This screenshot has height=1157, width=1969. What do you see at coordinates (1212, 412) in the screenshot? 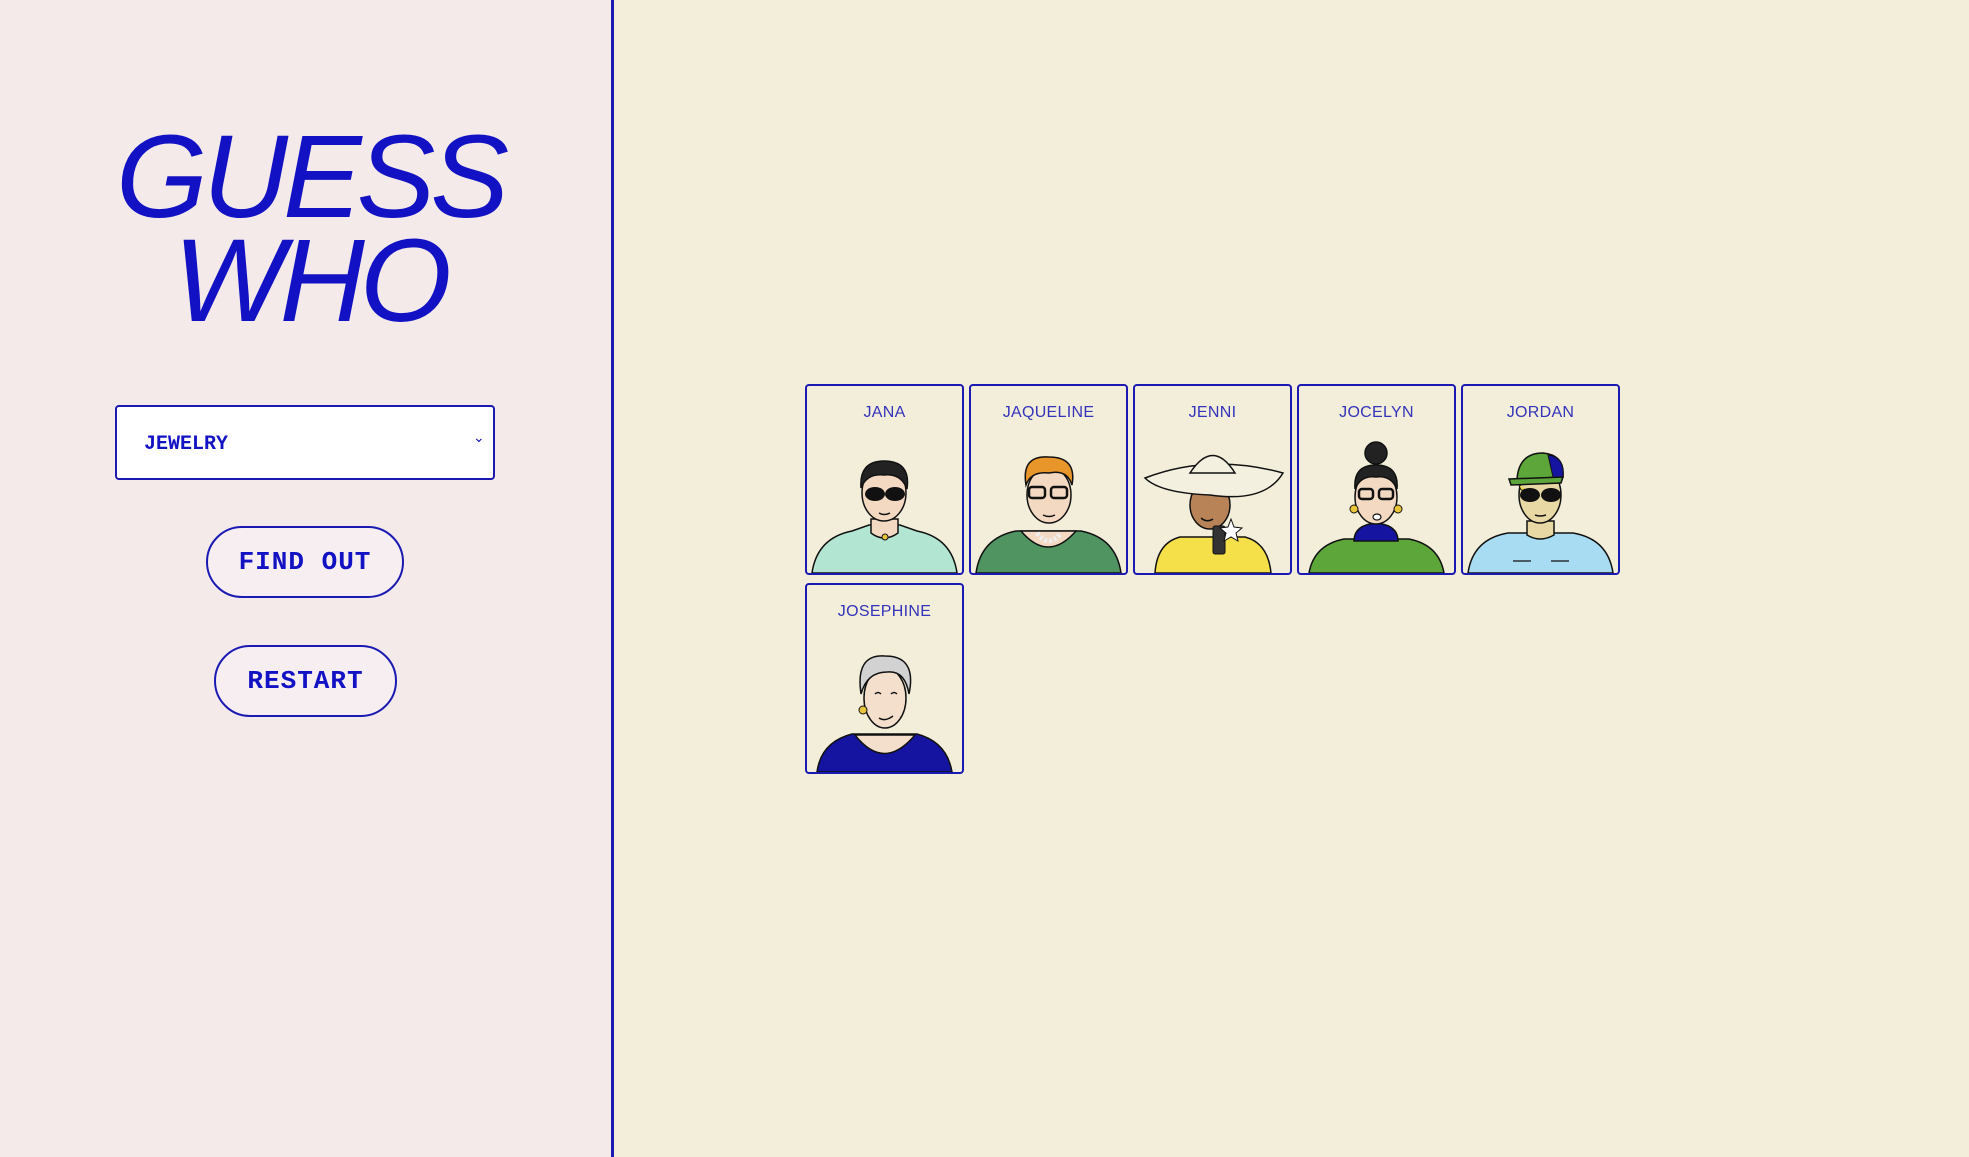
I see `character-name: JENNI` at bounding box center [1212, 412].